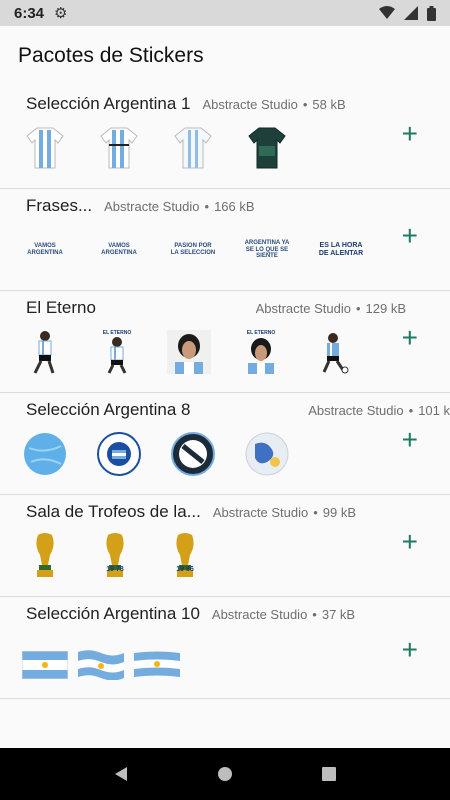 The width and height of the screenshot is (450, 800). I want to click on pack-meta: Abstracte Studio • 129 kB, so click(330, 308).